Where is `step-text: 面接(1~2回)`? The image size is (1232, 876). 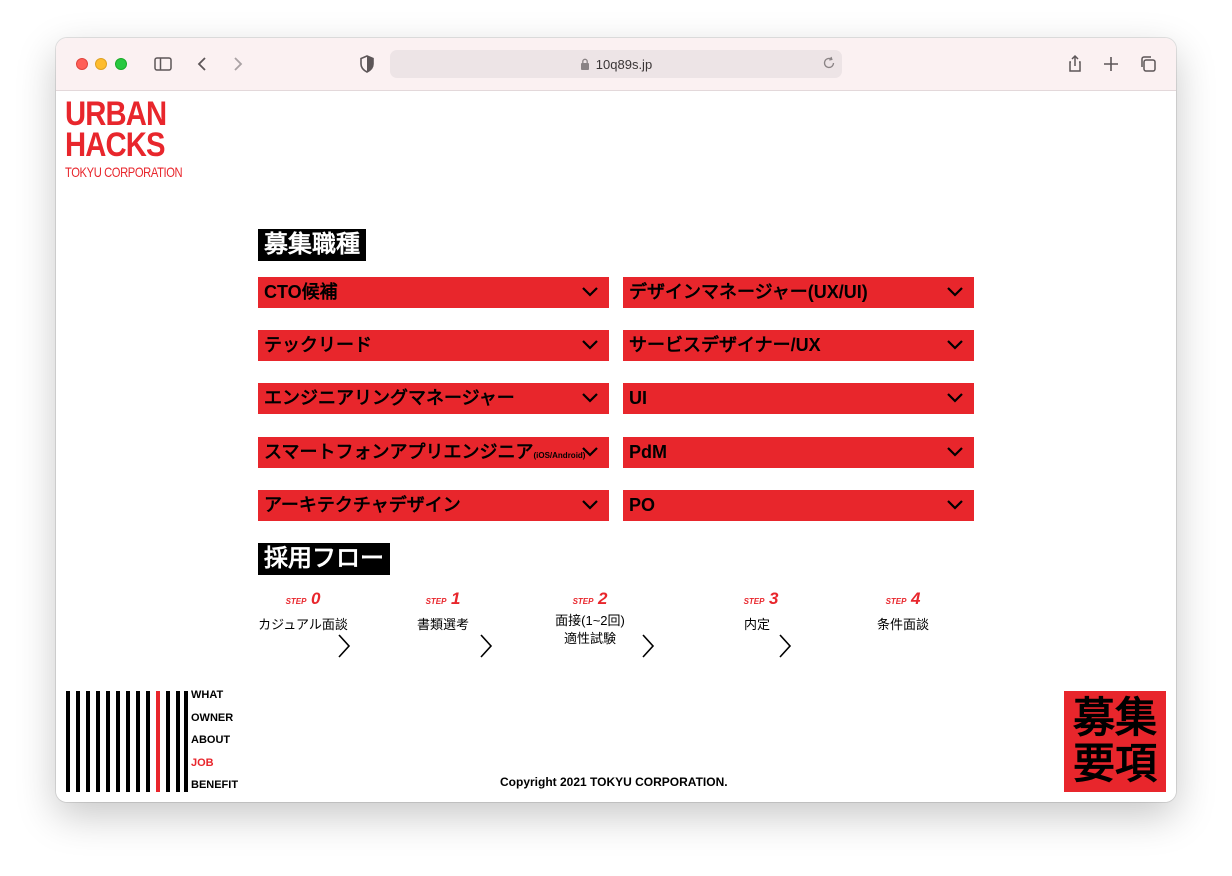 step-text: 面接(1~2回) is located at coordinates (590, 620).